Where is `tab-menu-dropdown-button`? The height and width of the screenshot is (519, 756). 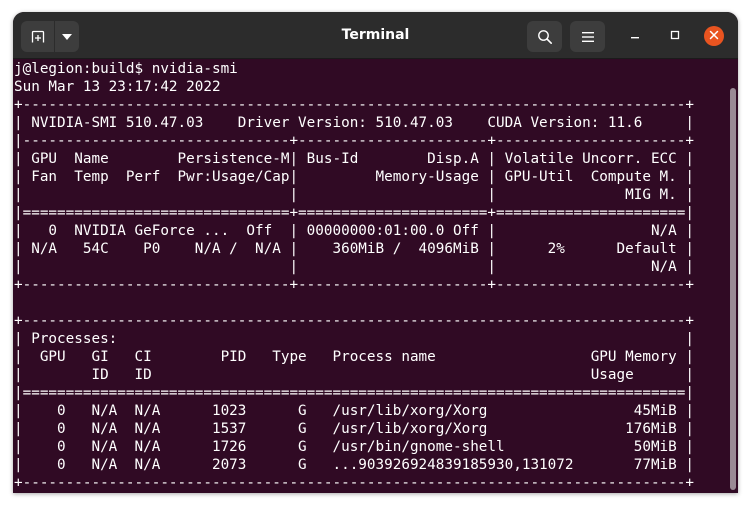 tab-menu-dropdown-button is located at coordinates (67, 36).